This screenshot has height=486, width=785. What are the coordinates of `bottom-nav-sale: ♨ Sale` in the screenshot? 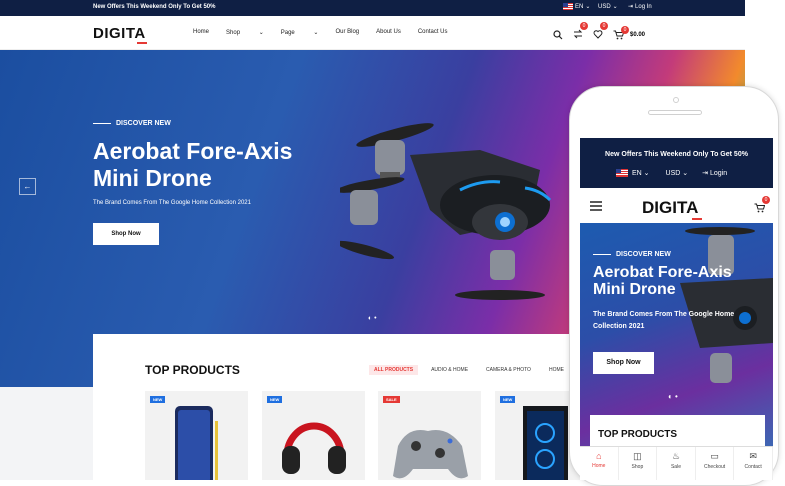 It's located at (676, 463).